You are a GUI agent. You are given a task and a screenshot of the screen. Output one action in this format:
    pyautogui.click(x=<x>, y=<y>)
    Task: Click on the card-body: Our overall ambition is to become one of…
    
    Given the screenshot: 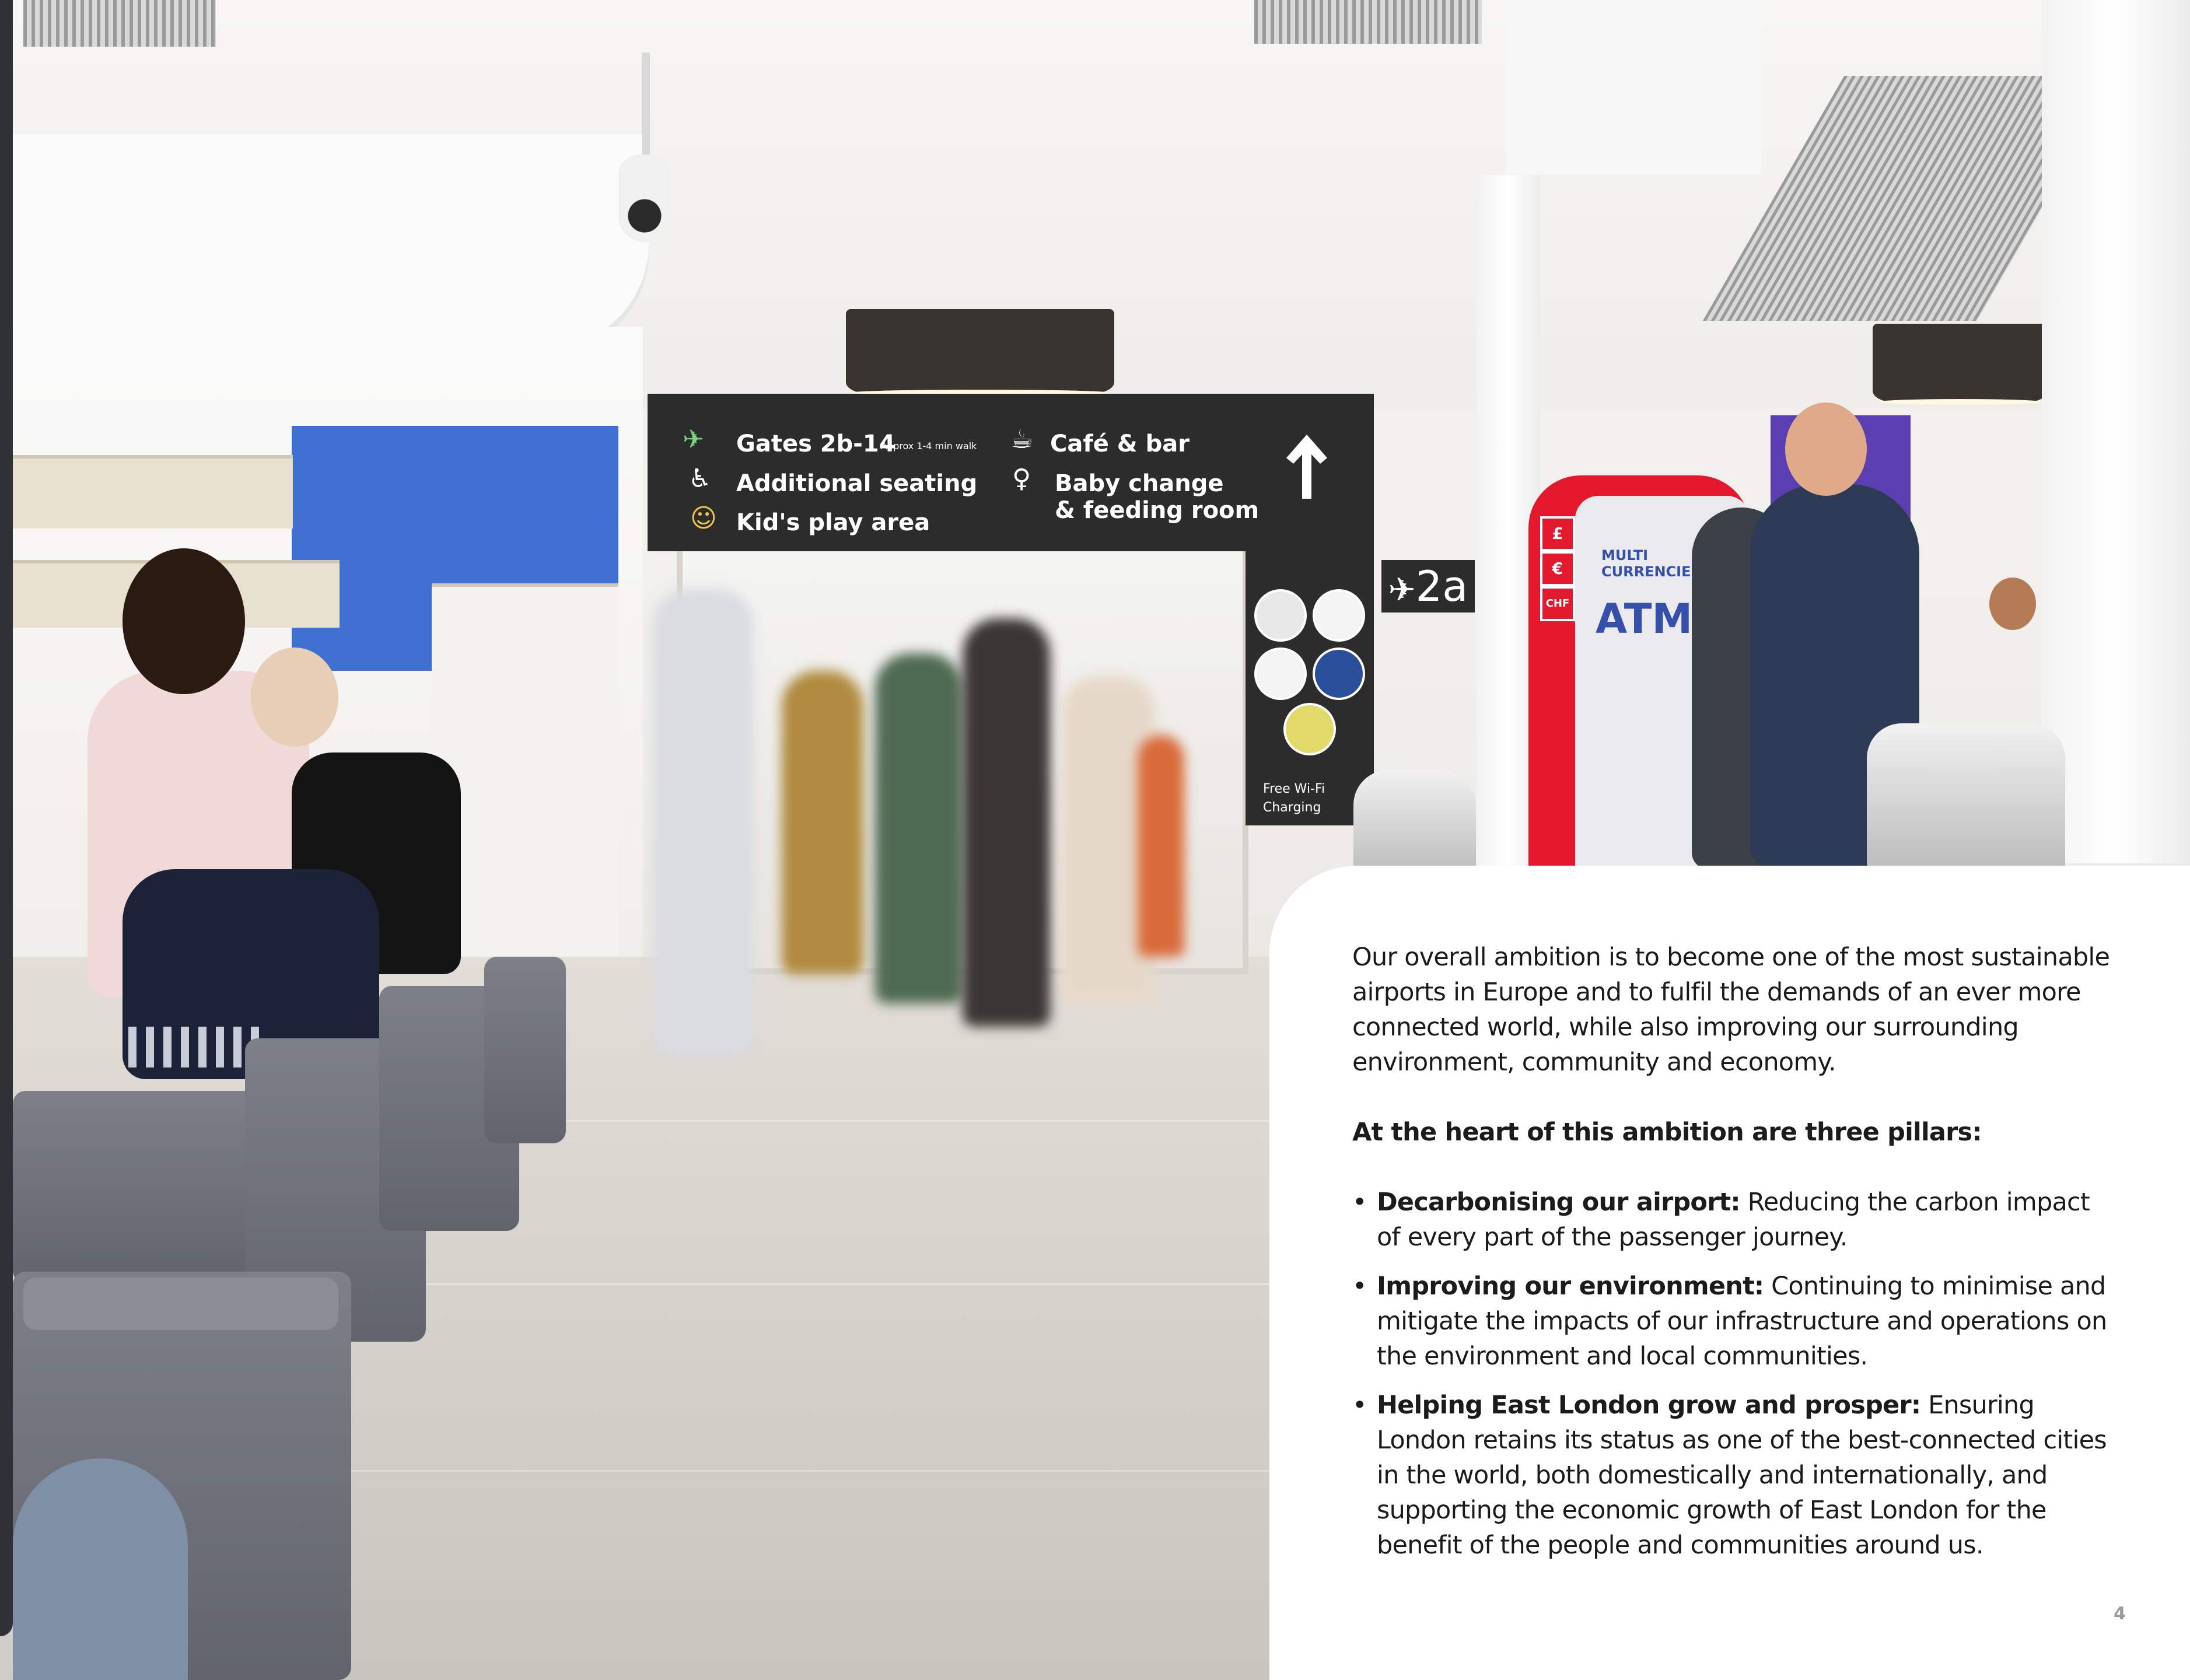 What is the action you would take?
    pyautogui.click(x=1731, y=1258)
    